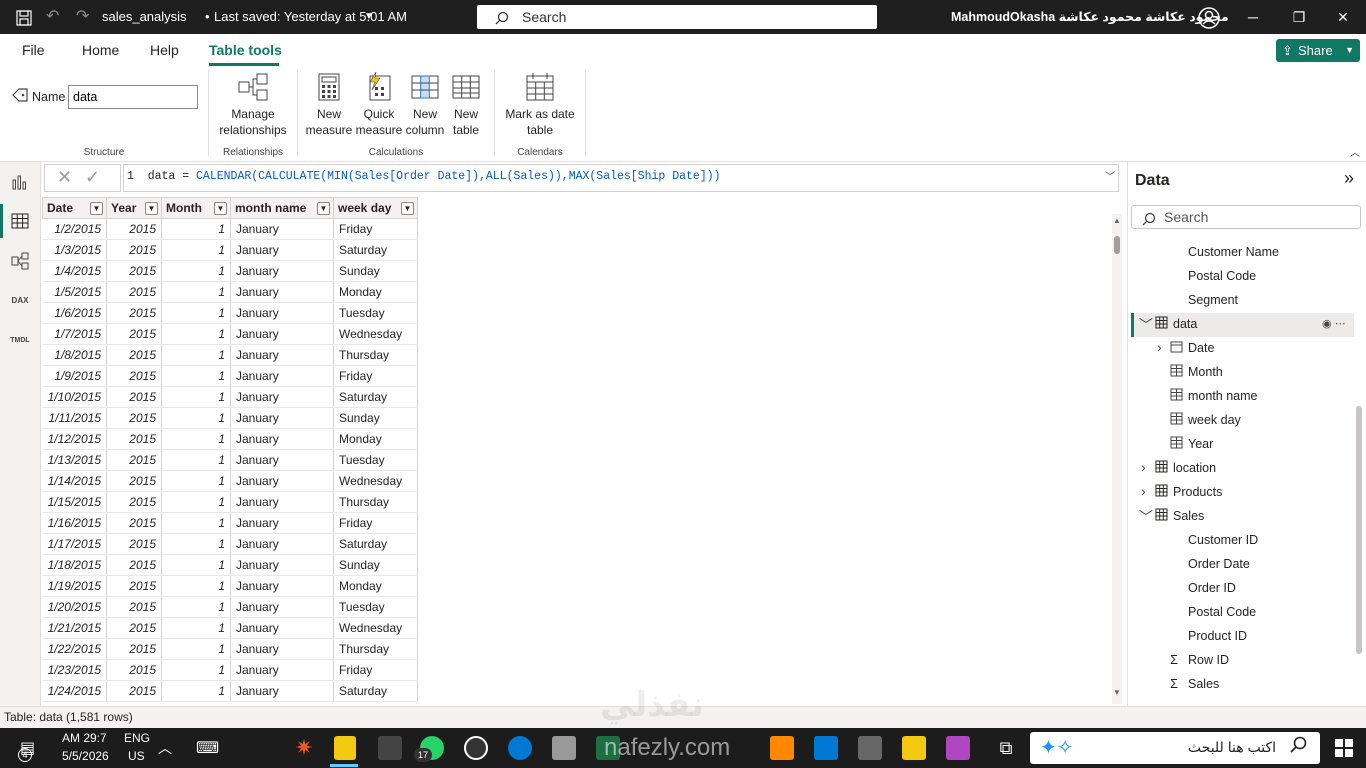 Image resolution: width=1366 pixels, height=768 pixels. What do you see at coordinates (1194, 468) in the screenshot?
I see `table-item: location` at bounding box center [1194, 468].